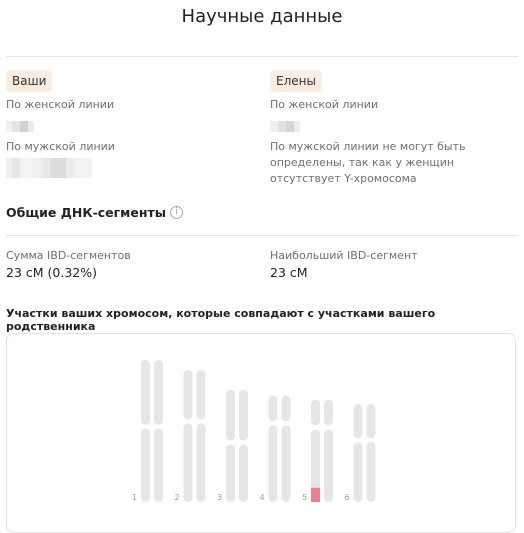  I want to click on your-maternal-value-blurred, so click(131, 124).